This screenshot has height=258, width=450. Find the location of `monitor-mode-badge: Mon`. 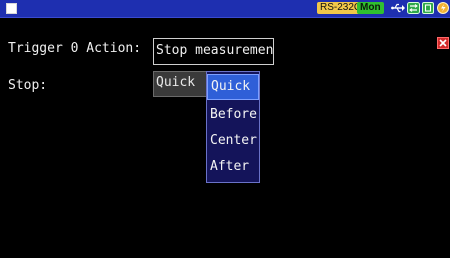

monitor-mode-badge: Mon is located at coordinates (370, 8).